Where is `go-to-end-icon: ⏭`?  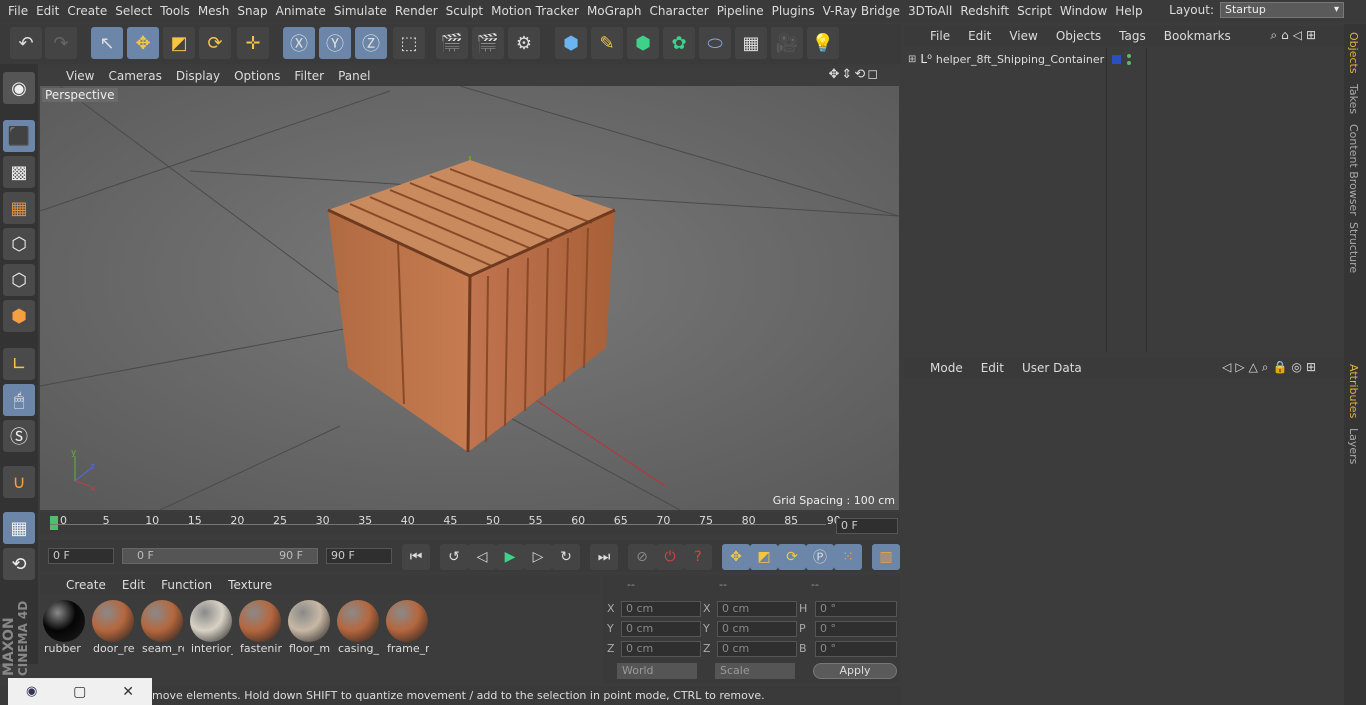
go-to-end-icon: ⏭ is located at coordinates (604, 557).